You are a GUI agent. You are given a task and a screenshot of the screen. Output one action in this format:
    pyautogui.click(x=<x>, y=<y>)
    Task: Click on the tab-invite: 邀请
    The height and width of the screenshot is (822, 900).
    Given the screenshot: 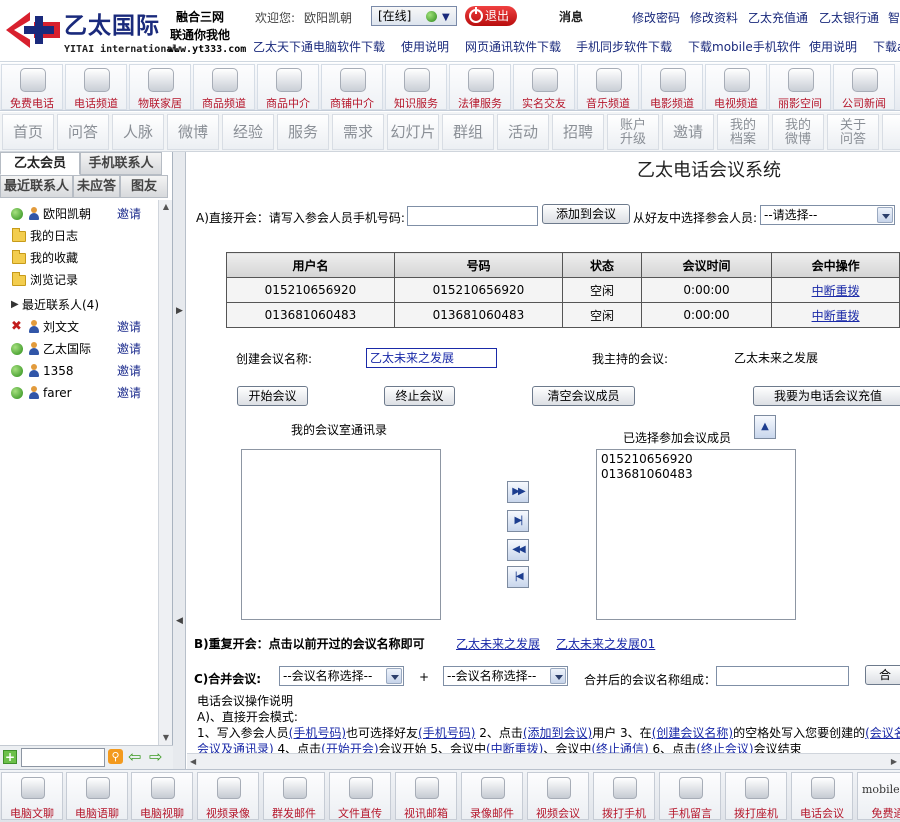 What is the action you would take?
    pyautogui.click(x=688, y=132)
    